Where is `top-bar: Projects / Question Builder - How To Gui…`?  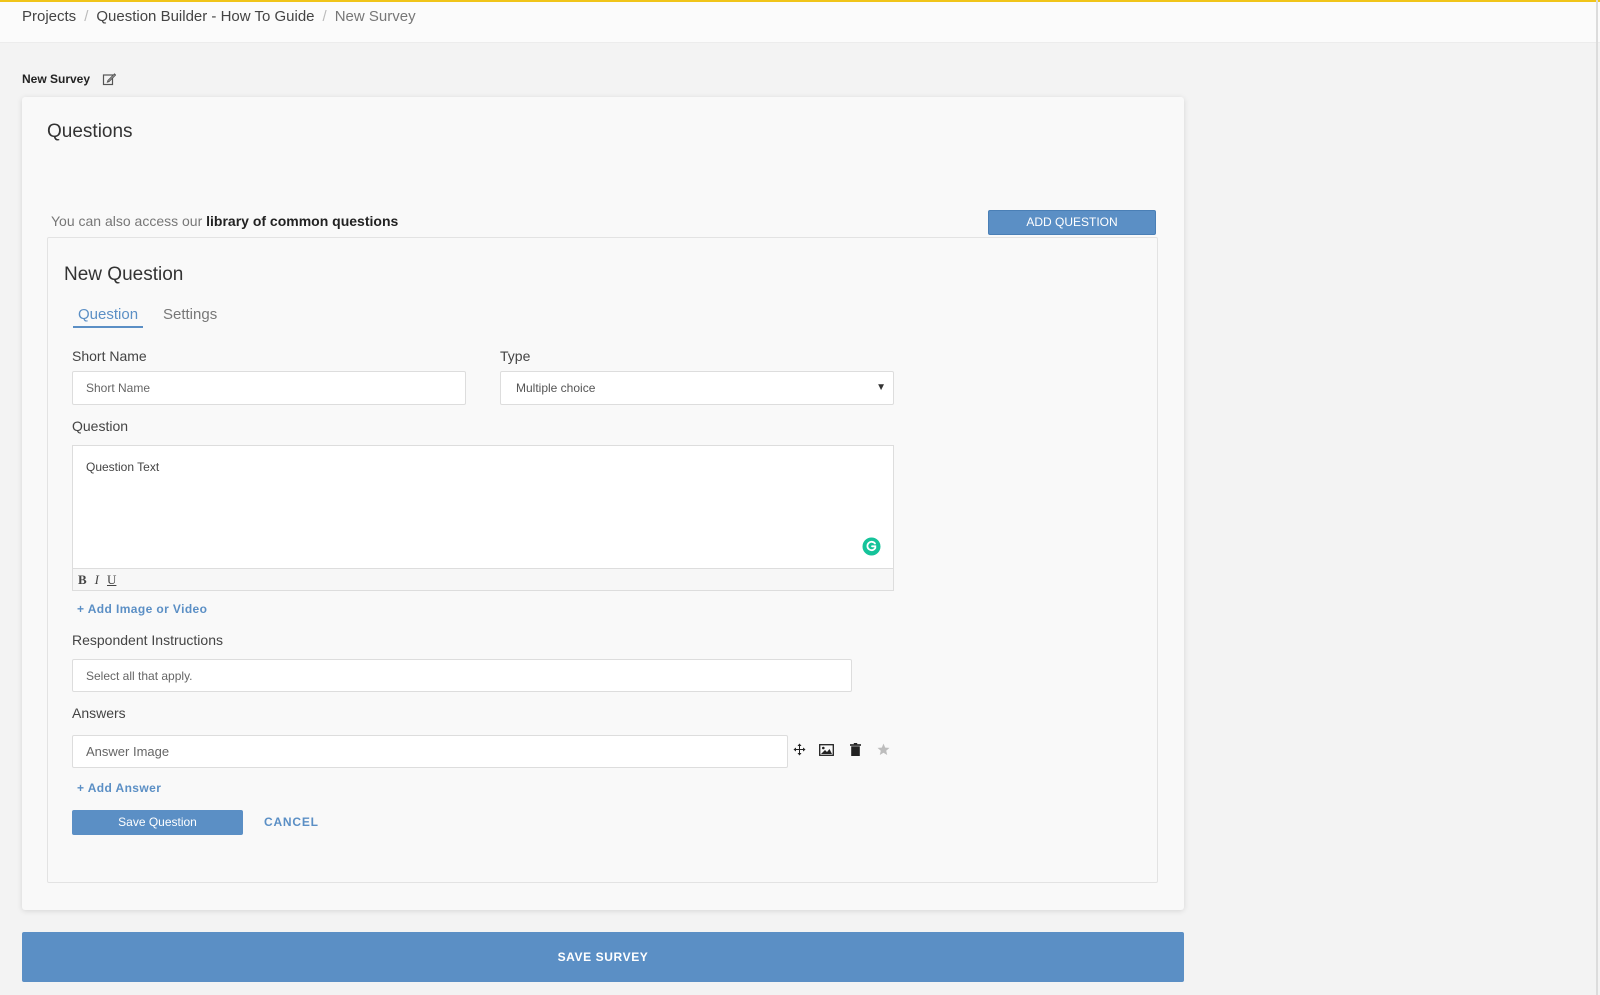 top-bar: Projects / Question Builder - How To Gui… is located at coordinates (800, 21).